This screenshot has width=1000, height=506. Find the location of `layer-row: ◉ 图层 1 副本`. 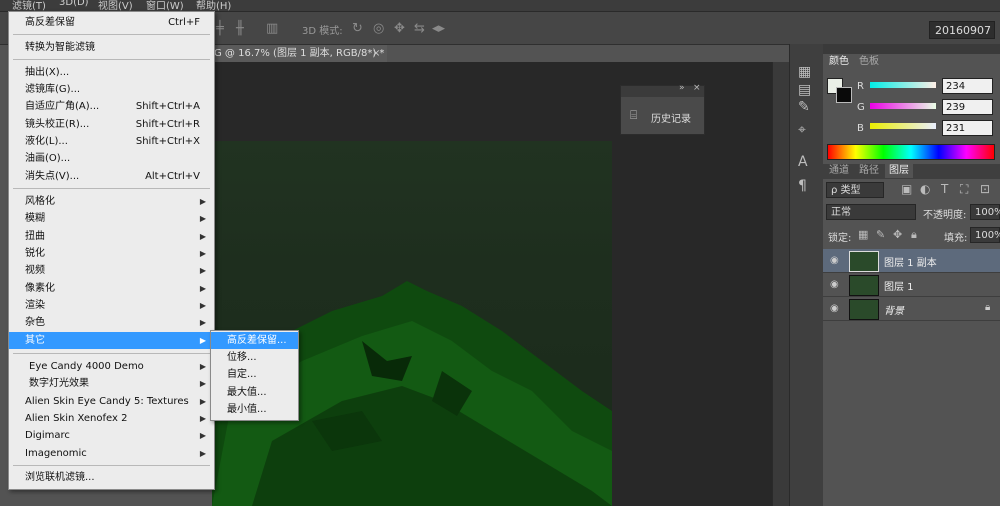

layer-row: ◉ 图层 1 副本 is located at coordinates (911, 261).